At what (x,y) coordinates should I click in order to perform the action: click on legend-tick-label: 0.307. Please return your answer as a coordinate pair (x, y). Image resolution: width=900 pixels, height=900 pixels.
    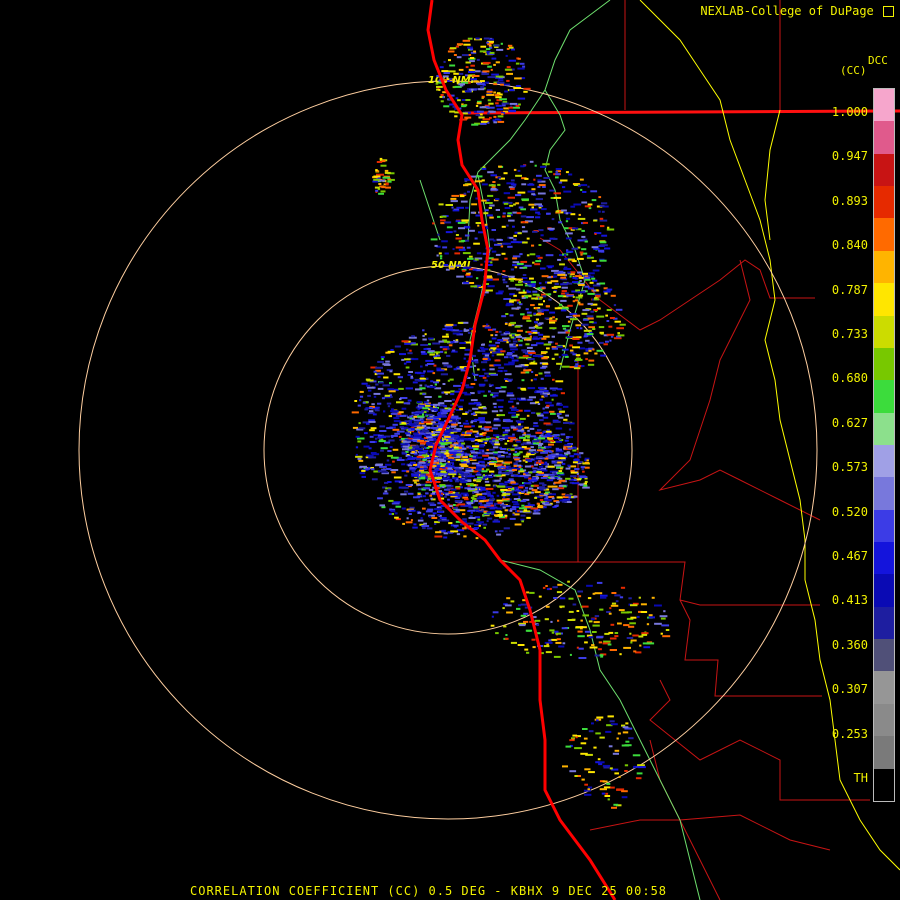
    Looking at the image, I should click on (849, 689).